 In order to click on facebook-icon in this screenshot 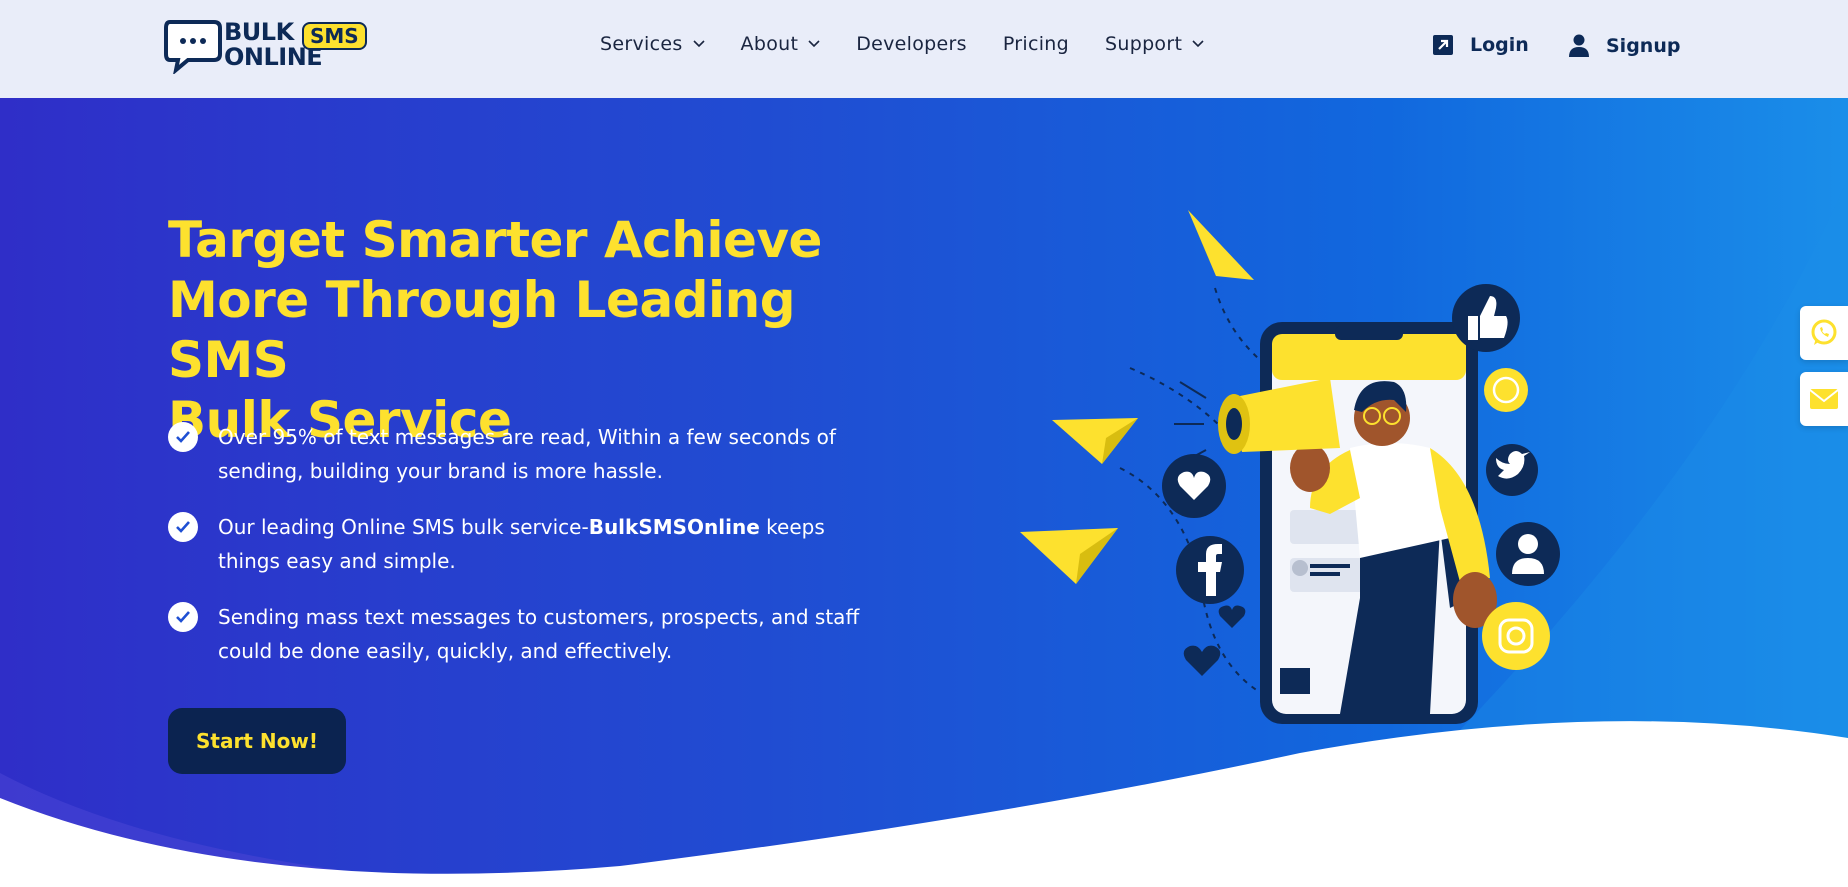, I will do `click(1210, 570)`.